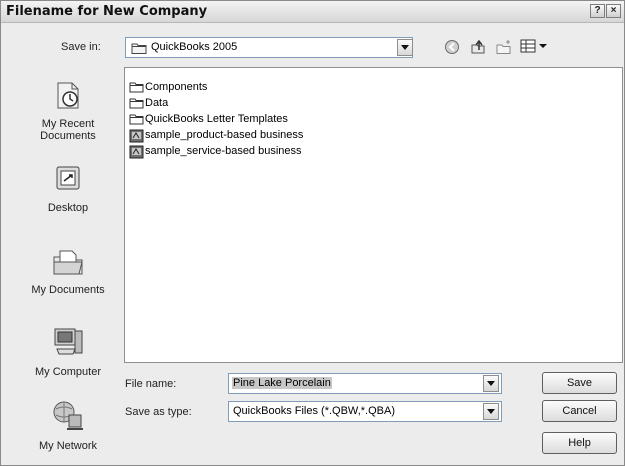  What do you see at coordinates (158, 412) in the screenshot?
I see `save-as-type-label: Save as type:` at bounding box center [158, 412].